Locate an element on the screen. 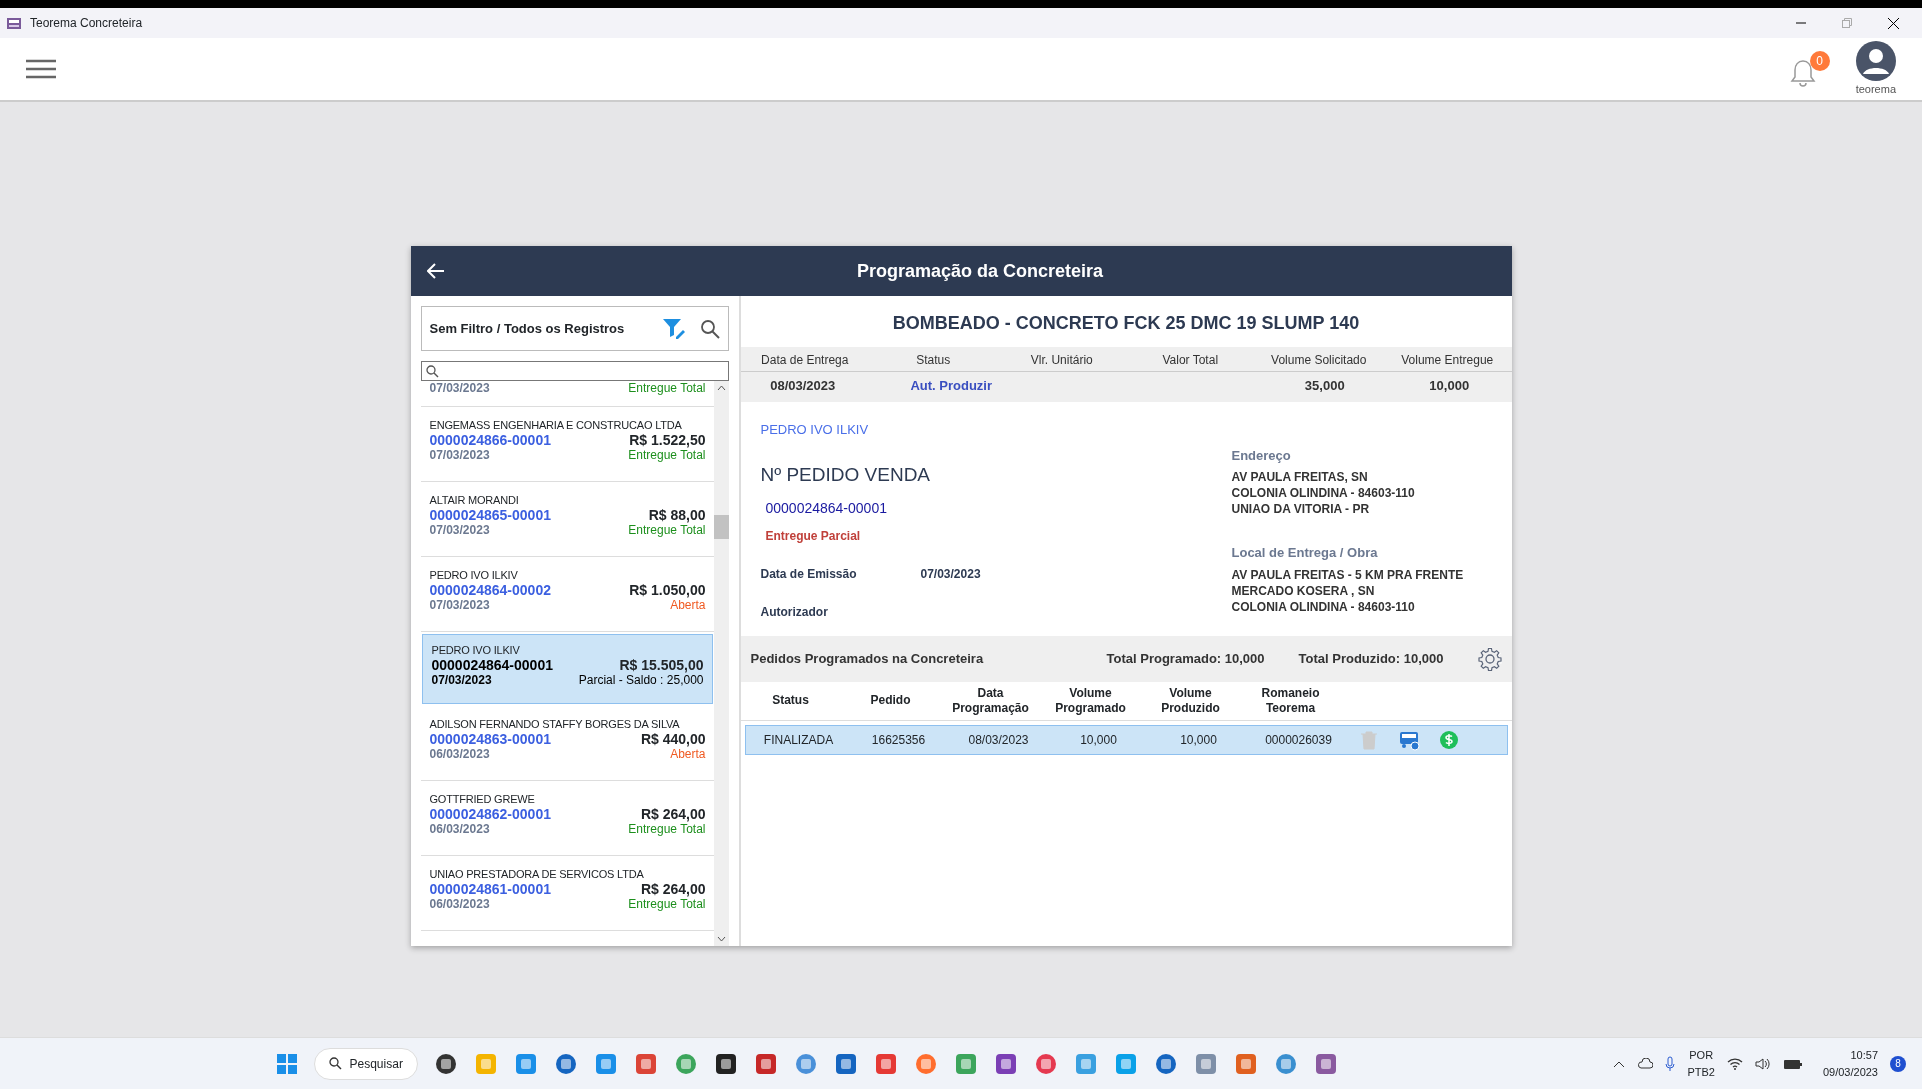  field-value: 07/03/2023 is located at coordinates (950, 574).